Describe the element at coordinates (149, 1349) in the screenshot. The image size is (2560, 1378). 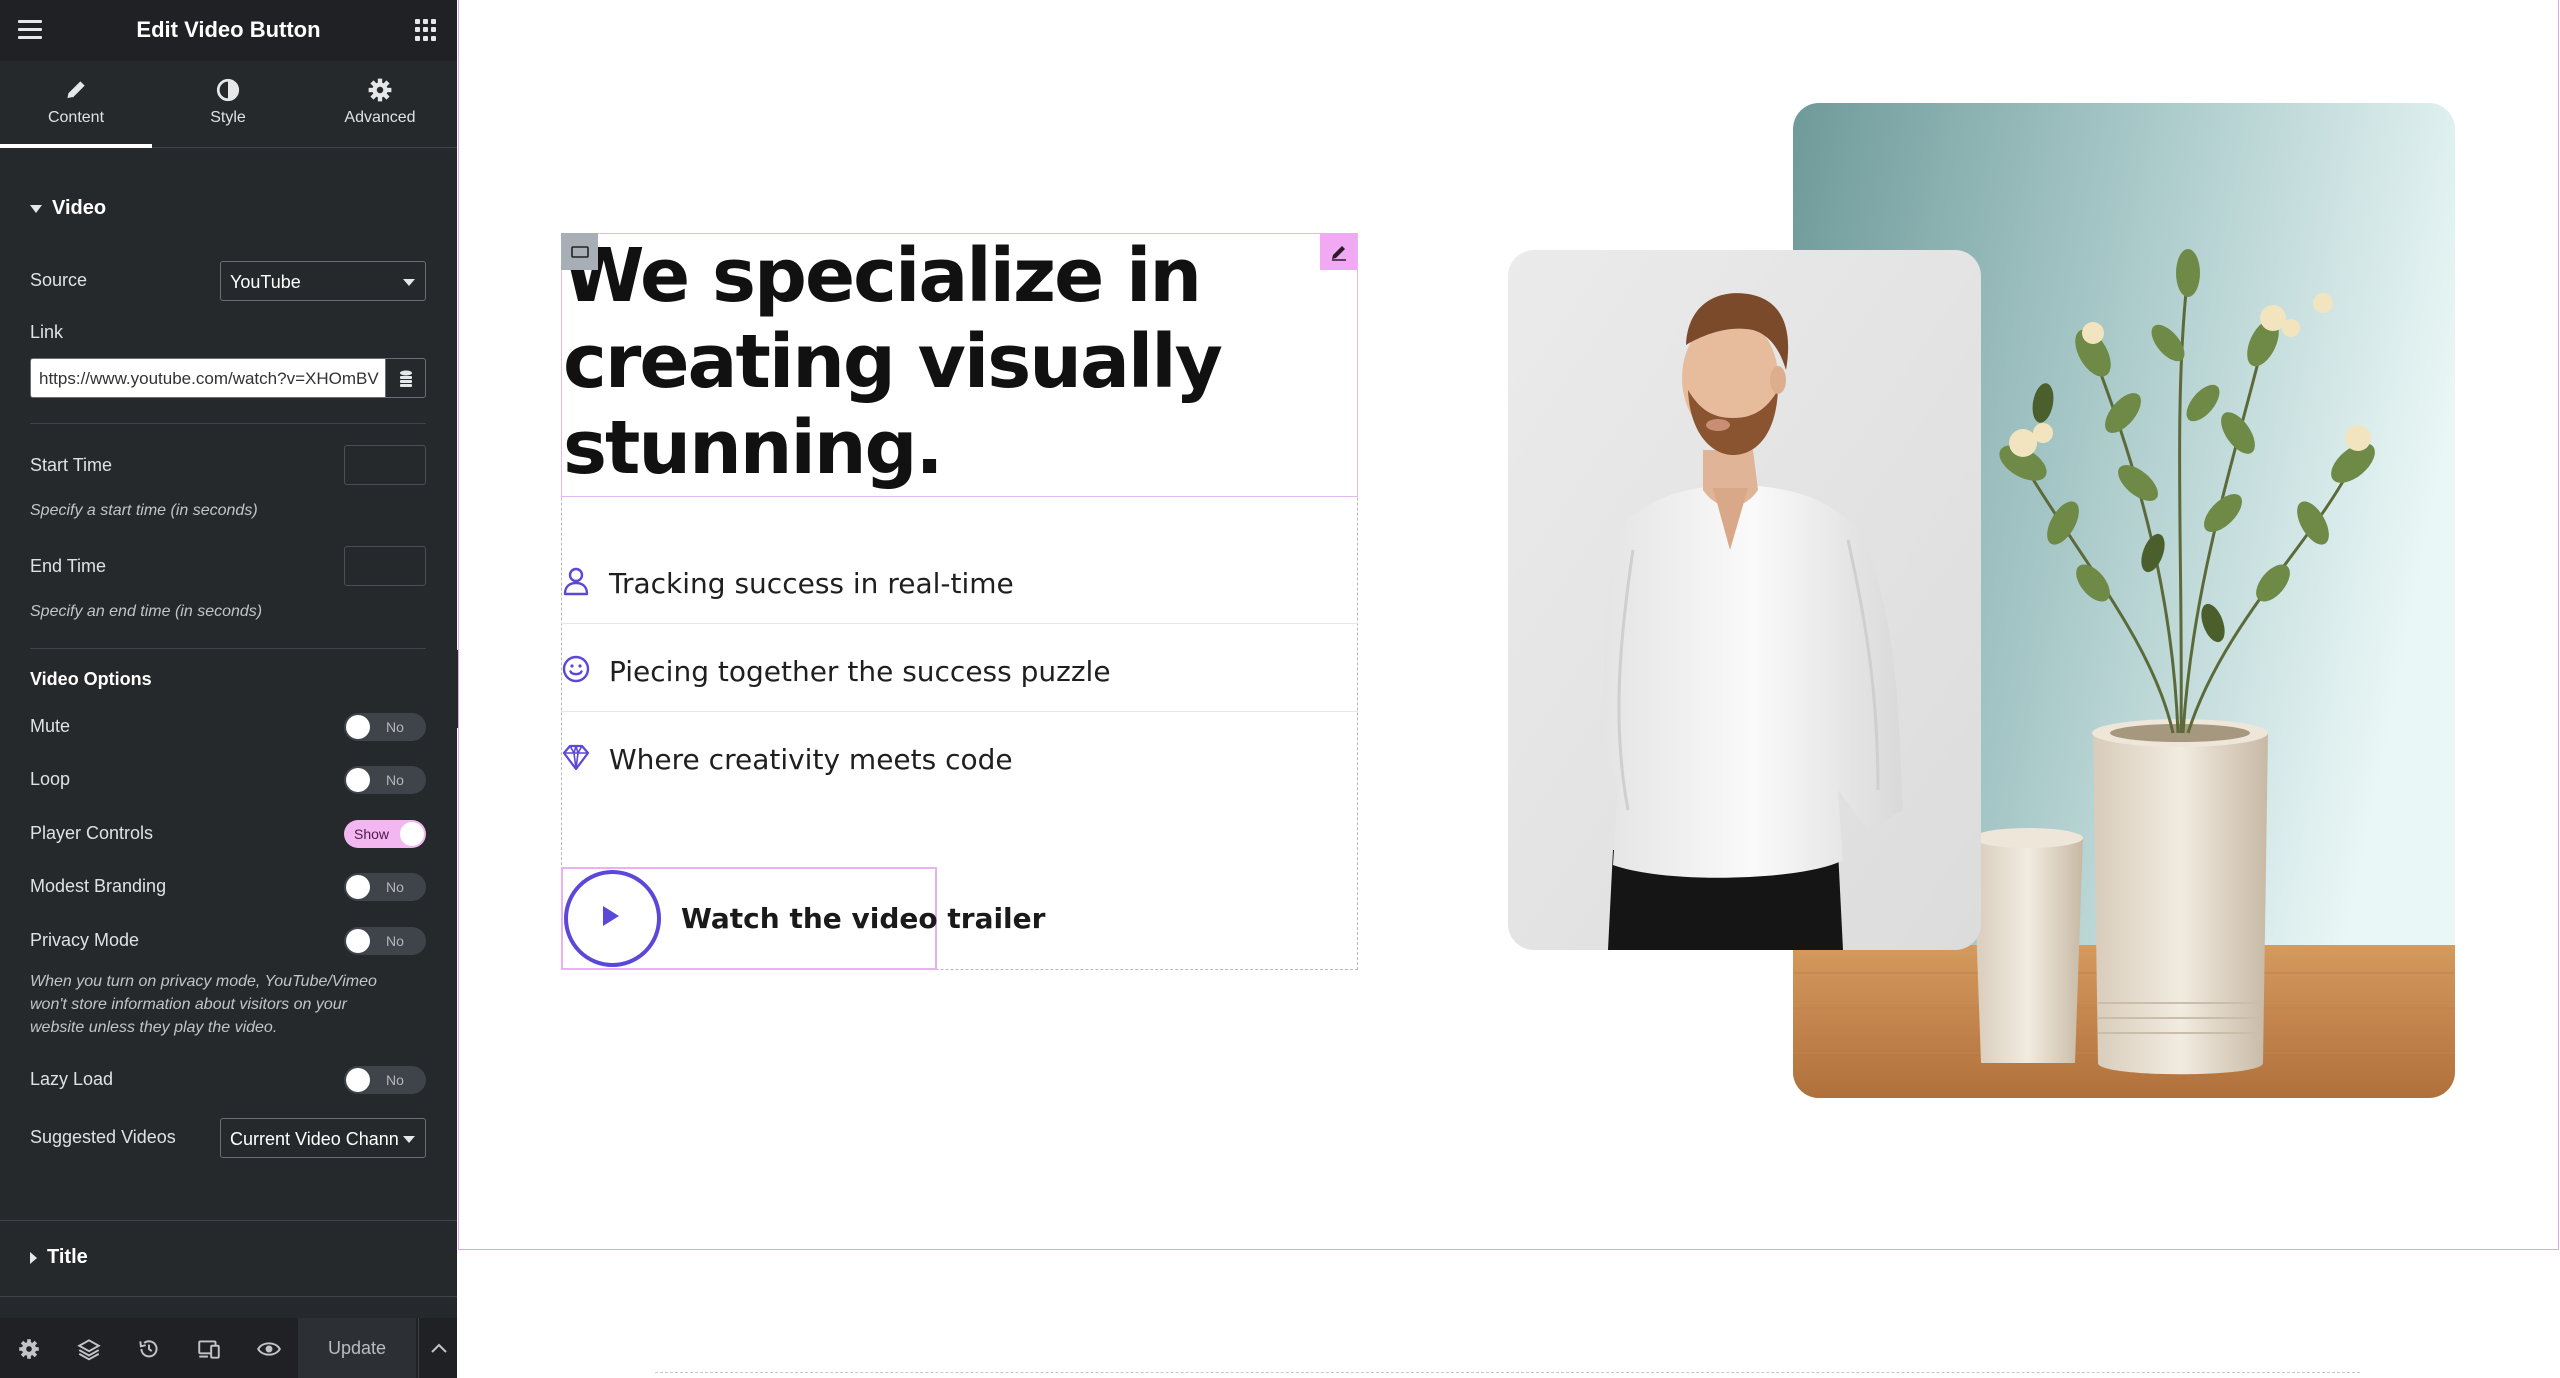
I see `history-icon` at that location.